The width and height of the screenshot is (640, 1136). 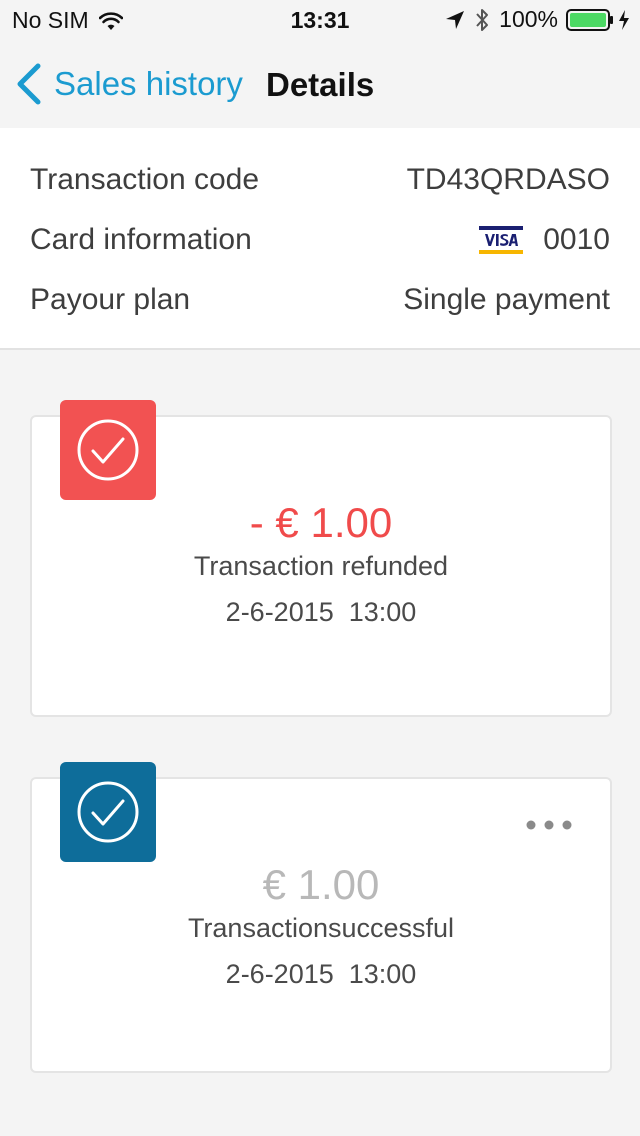 I want to click on charging-icon, so click(x=624, y=19).